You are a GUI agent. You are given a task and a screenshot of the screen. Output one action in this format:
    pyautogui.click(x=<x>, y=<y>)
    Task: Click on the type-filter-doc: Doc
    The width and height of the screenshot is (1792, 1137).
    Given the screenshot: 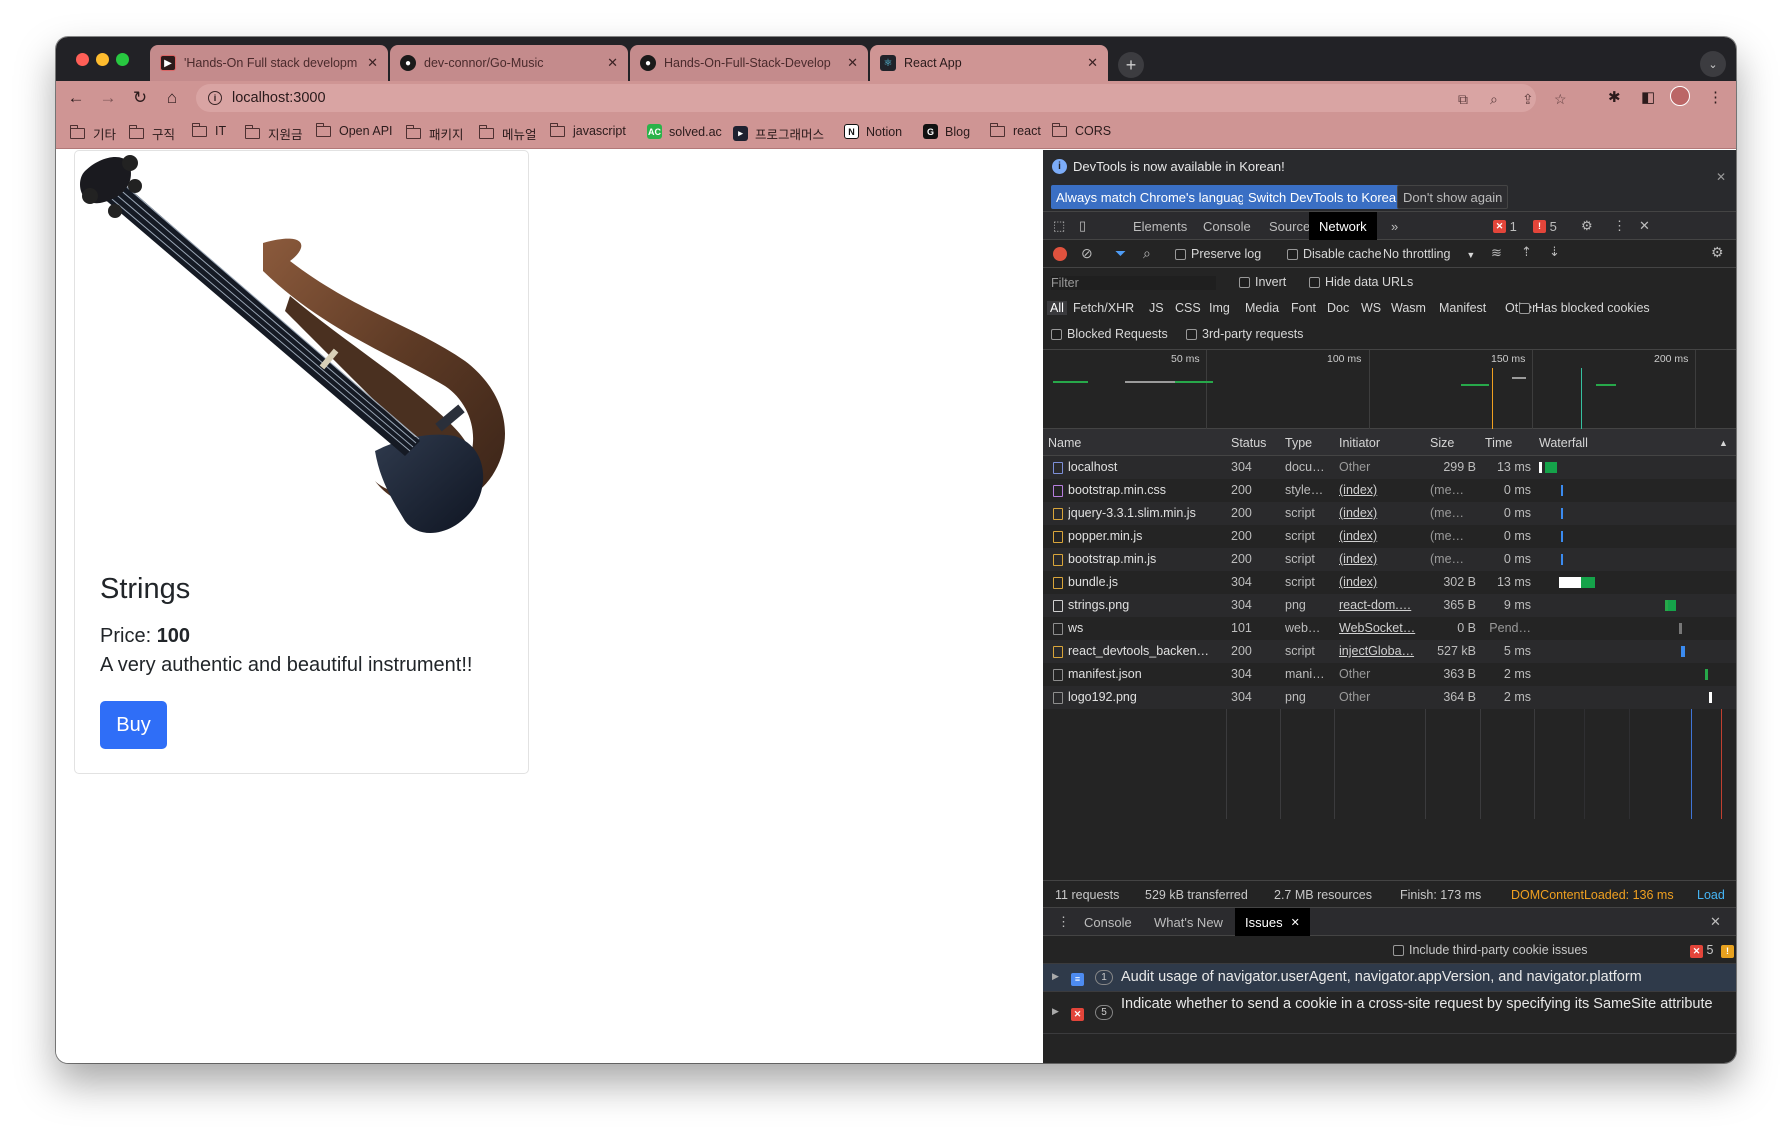 What is the action you would take?
    pyautogui.click(x=1338, y=308)
    